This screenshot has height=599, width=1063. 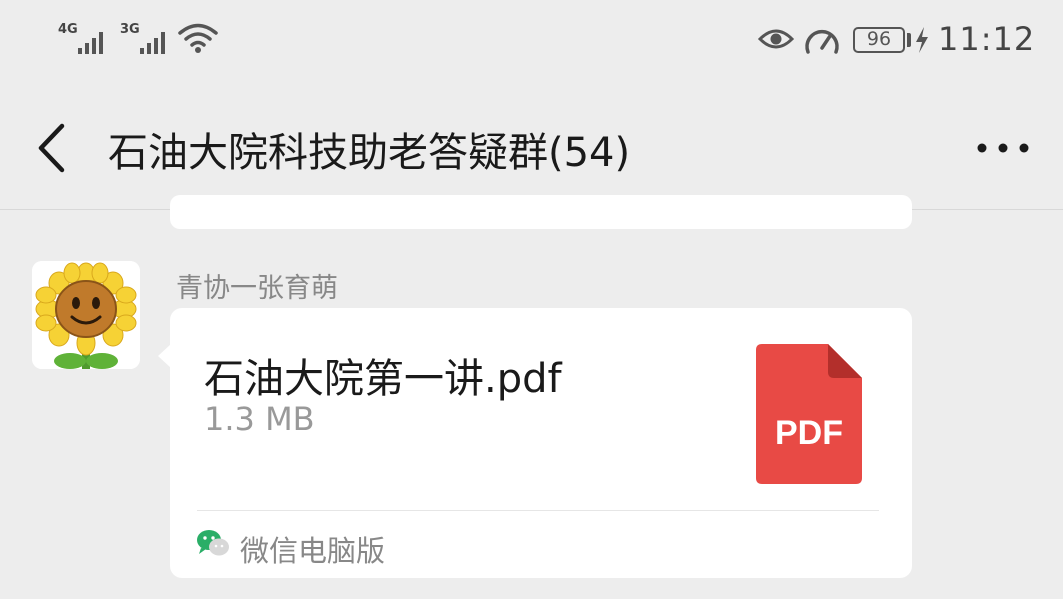 I want to click on pdf-label: PDF, so click(x=809, y=433).